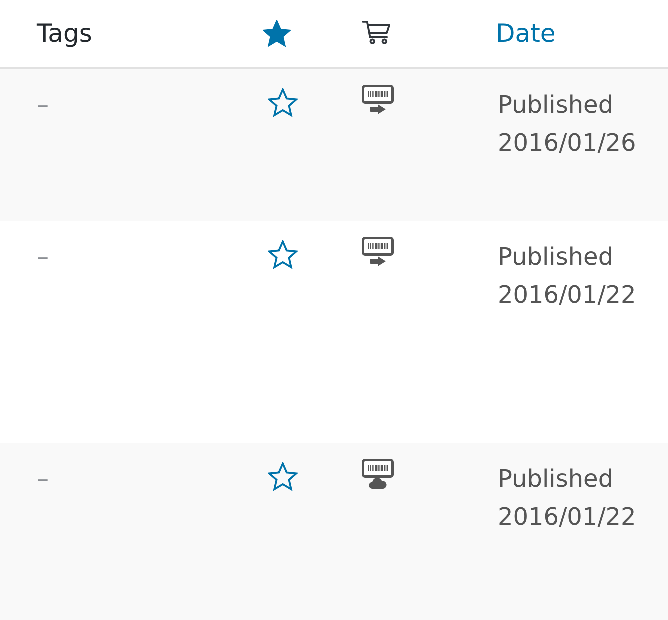 This screenshot has width=668, height=620. What do you see at coordinates (526, 33) in the screenshot?
I see `column-sort-link: Date` at bounding box center [526, 33].